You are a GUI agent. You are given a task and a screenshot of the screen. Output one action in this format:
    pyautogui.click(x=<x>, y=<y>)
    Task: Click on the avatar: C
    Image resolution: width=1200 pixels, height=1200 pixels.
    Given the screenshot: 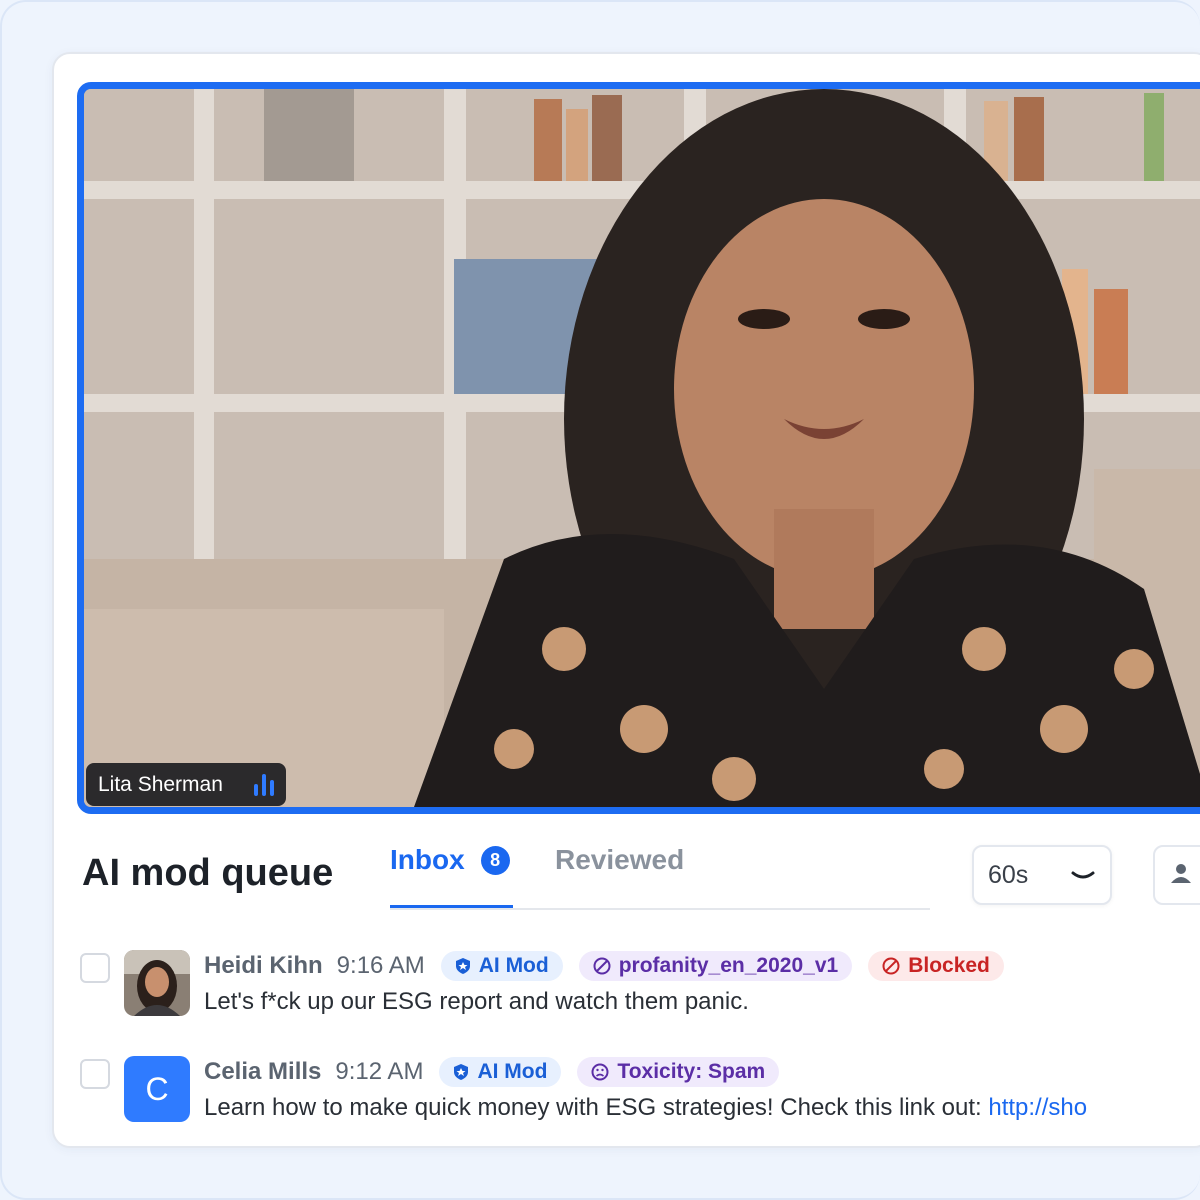 What is the action you would take?
    pyautogui.click(x=157, y=1089)
    